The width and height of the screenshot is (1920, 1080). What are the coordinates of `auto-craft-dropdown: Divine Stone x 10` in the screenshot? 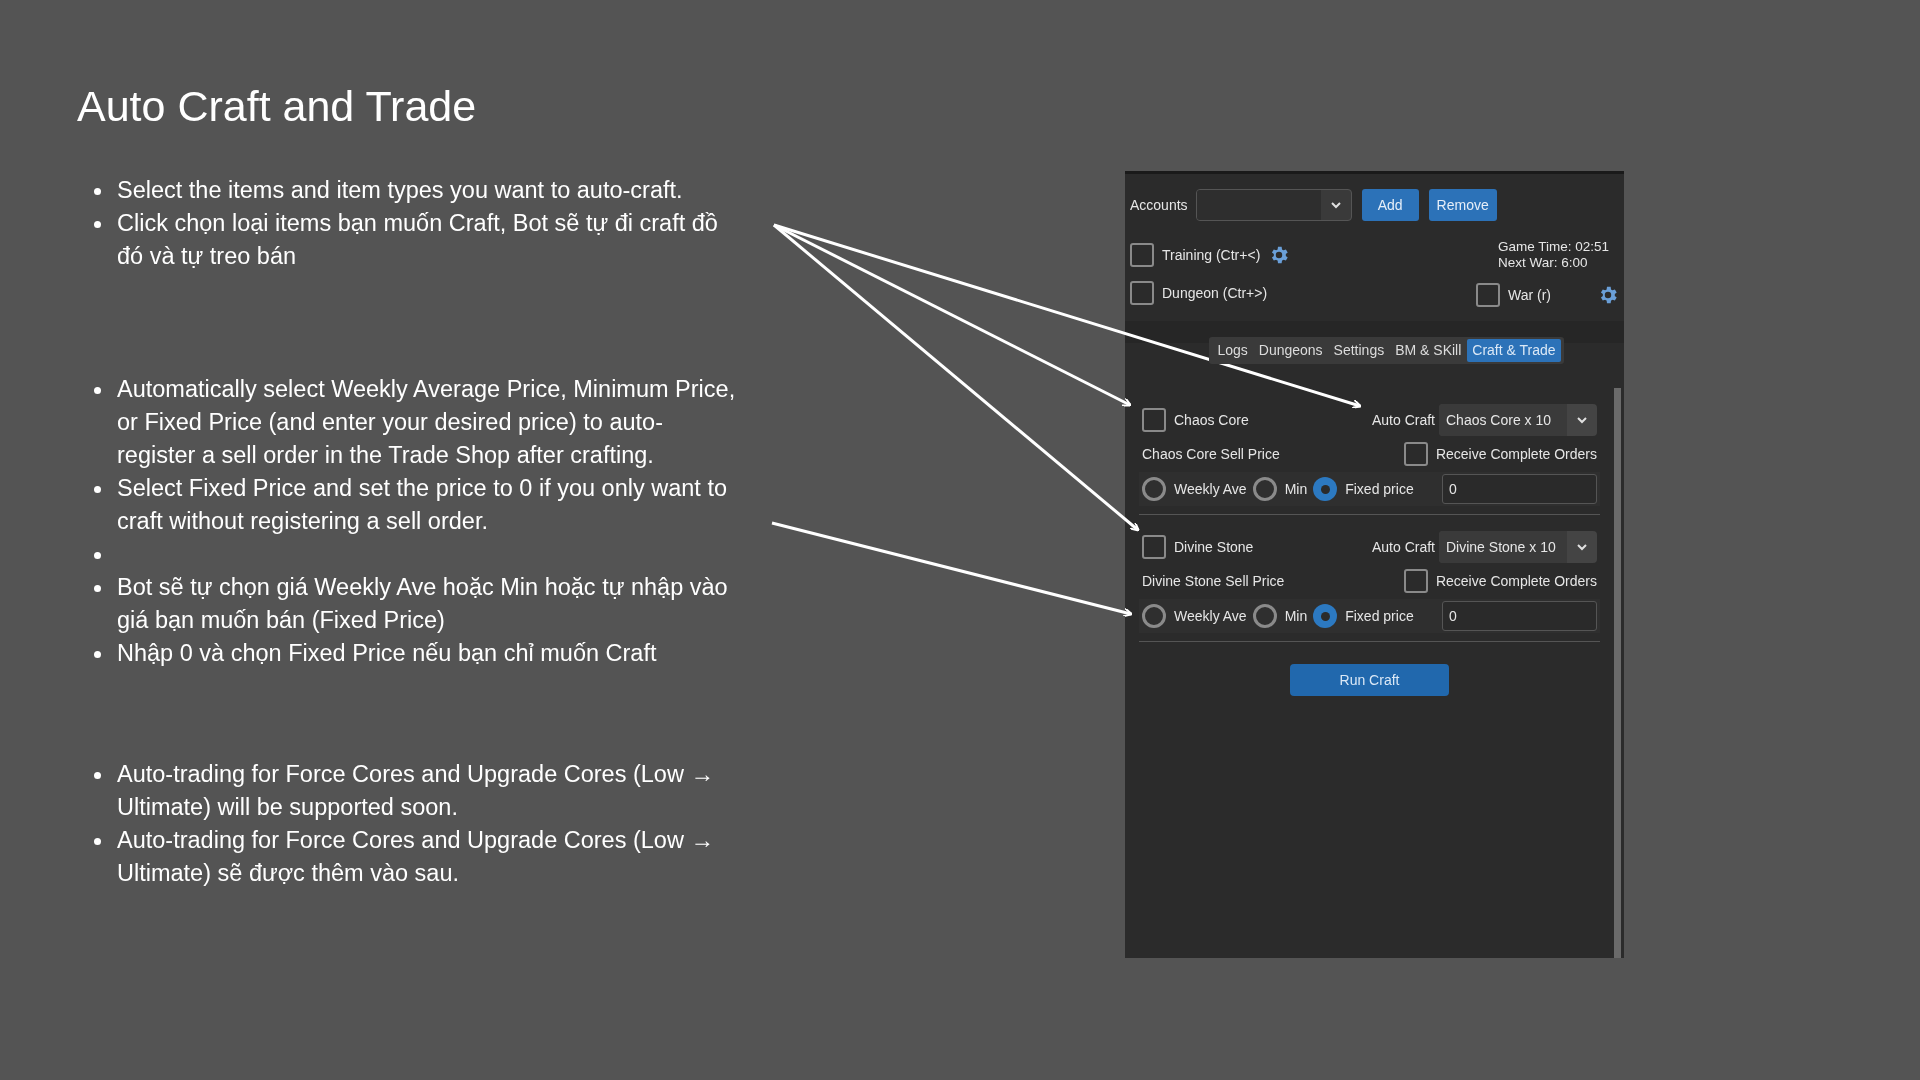 It's located at (1518, 547).